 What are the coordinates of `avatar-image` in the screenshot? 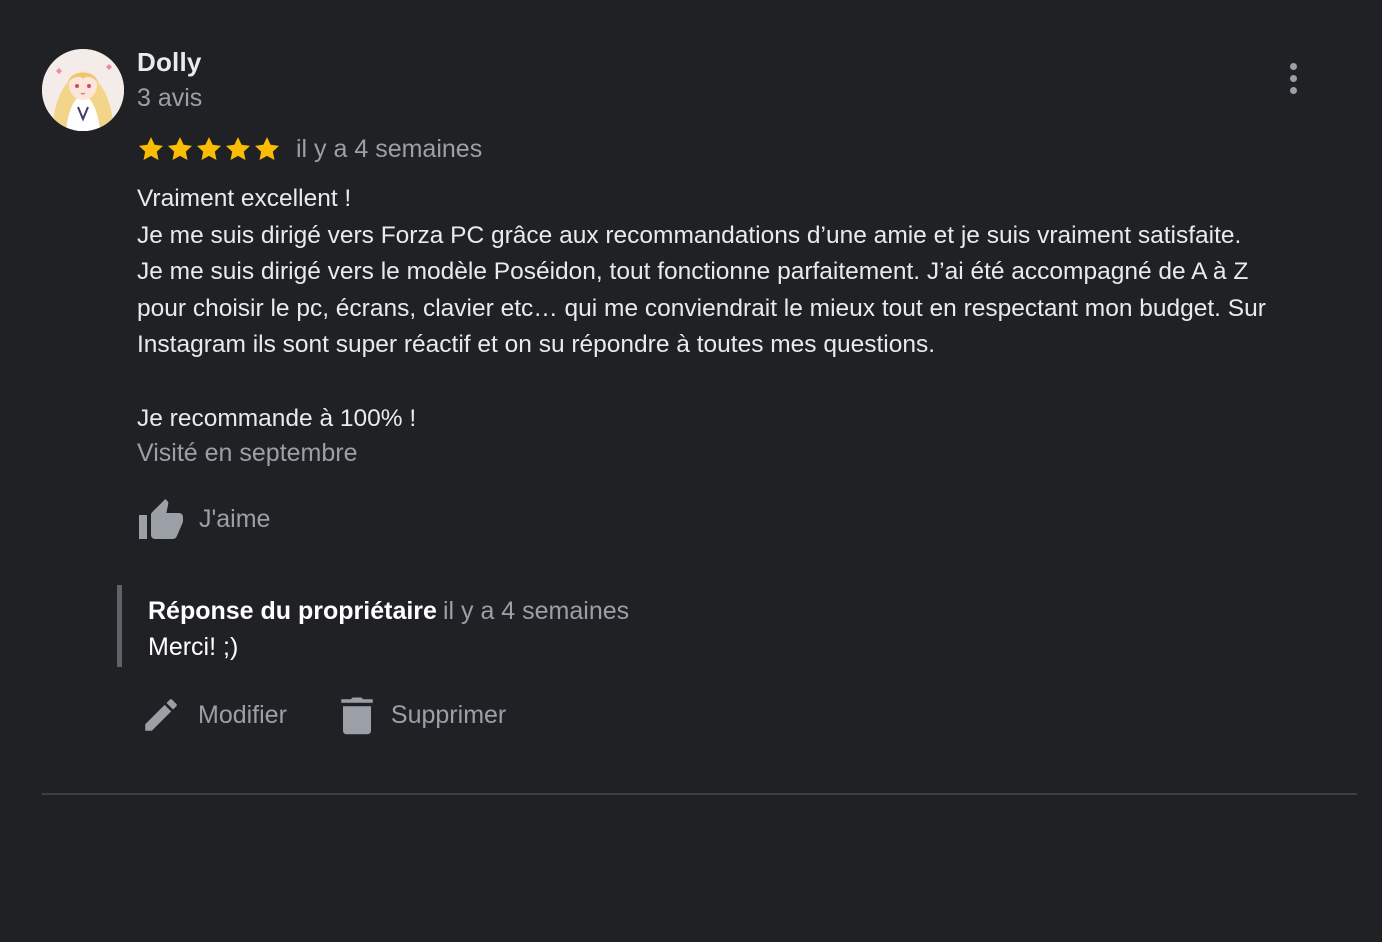 It's located at (83, 90).